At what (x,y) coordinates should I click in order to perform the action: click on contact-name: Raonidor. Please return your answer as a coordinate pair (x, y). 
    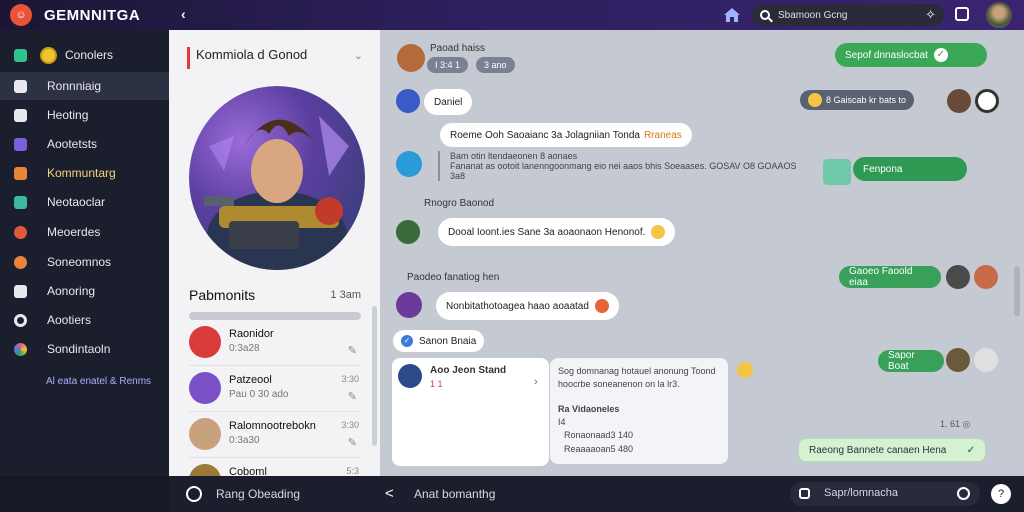
    Looking at the image, I should click on (251, 334).